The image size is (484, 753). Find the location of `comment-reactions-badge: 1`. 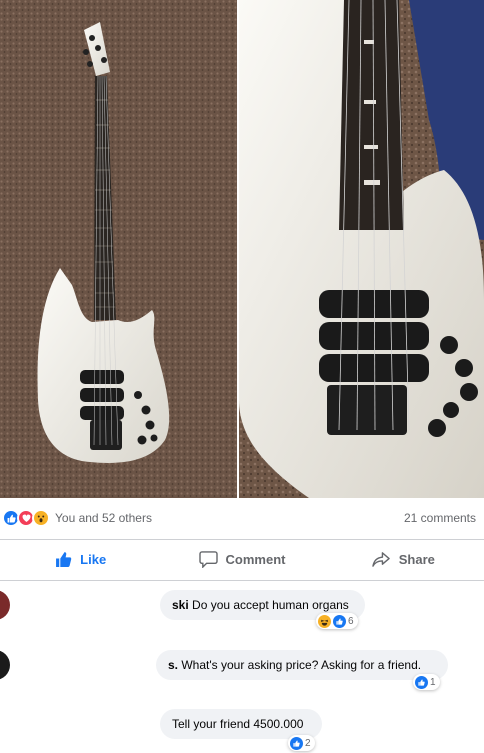

comment-reactions-badge: 1 is located at coordinates (426, 682).